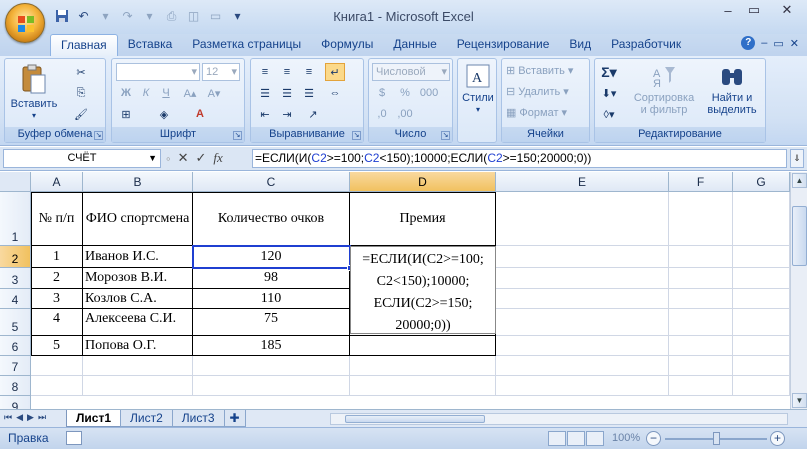  Describe the element at coordinates (287, 72) in the screenshot. I see `align-middle-icon: ≡` at that location.